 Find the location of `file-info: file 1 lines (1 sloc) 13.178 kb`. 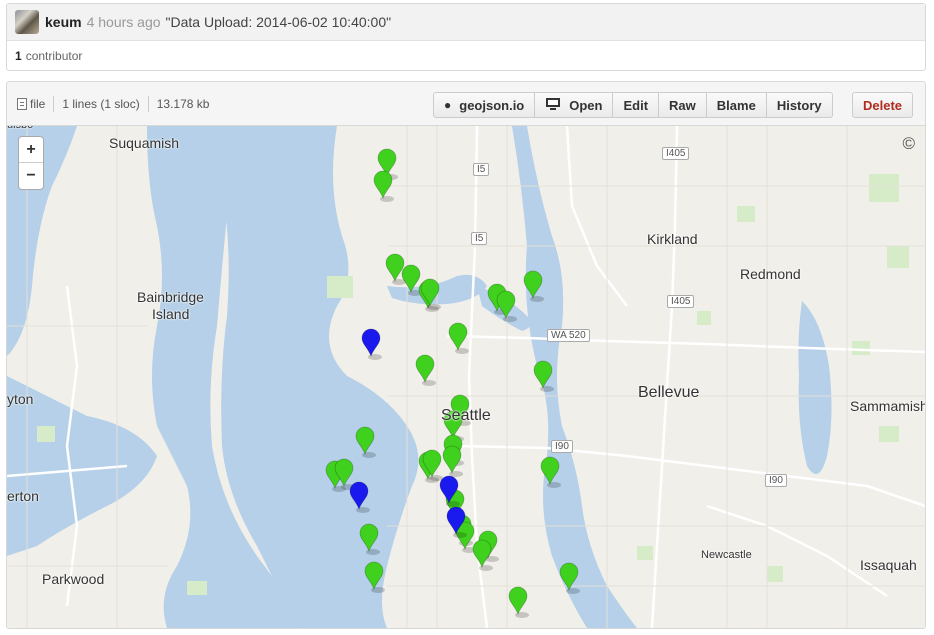

file-info: file 1 lines (1 sloc) 13.178 kb is located at coordinates (108, 103).